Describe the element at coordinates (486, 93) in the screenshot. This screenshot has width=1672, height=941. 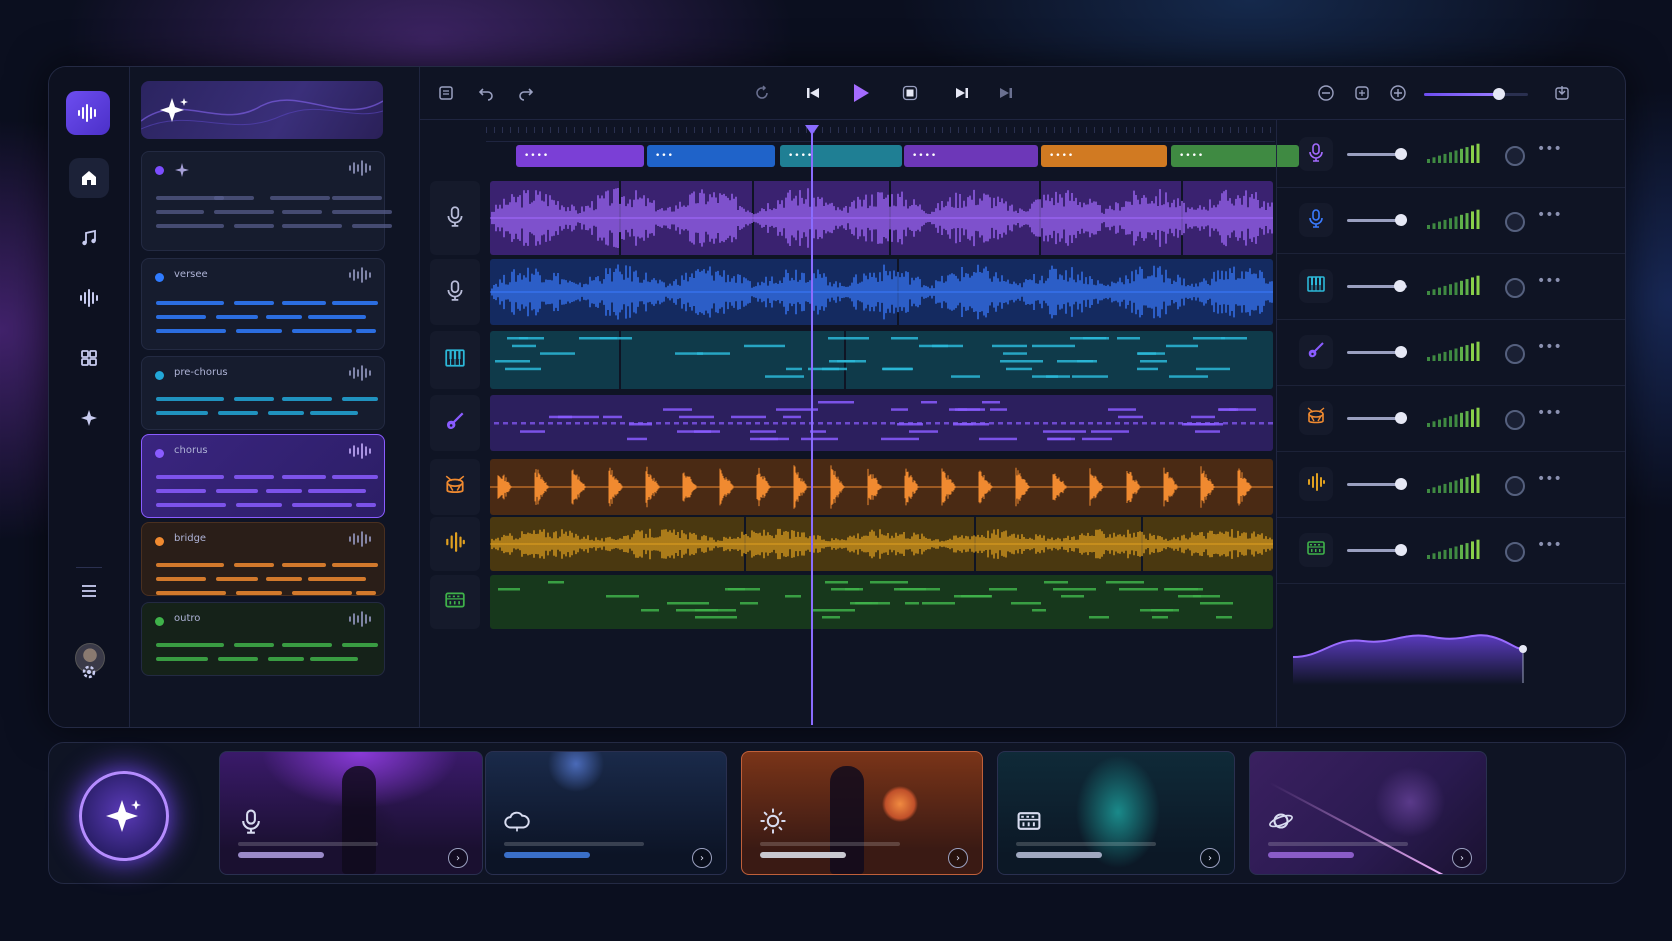
I see `undo-icon` at that location.